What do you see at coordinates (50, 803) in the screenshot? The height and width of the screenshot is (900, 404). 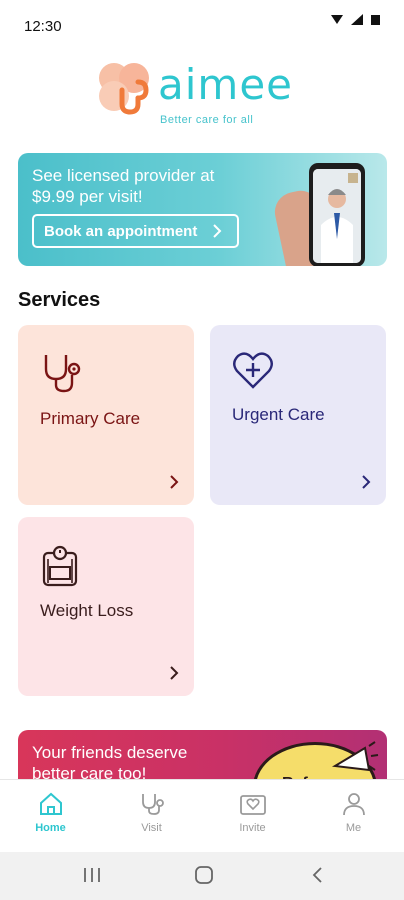 I see `home-icon` at bounding box center [50, 803].